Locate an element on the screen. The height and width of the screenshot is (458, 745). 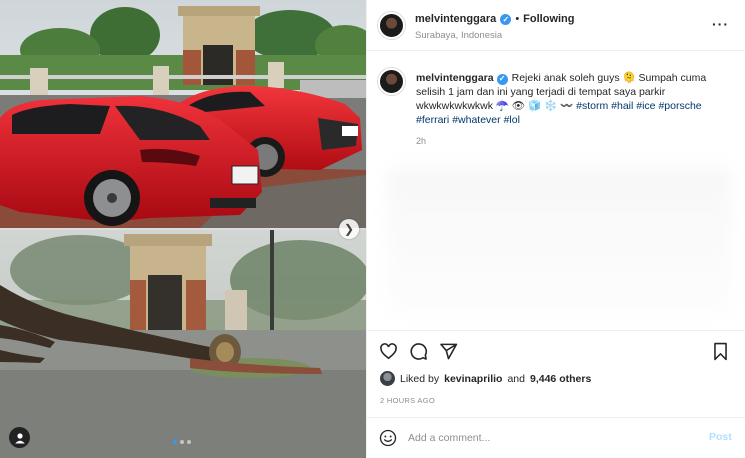
emoji-icon is located at coordinates (388, 438).